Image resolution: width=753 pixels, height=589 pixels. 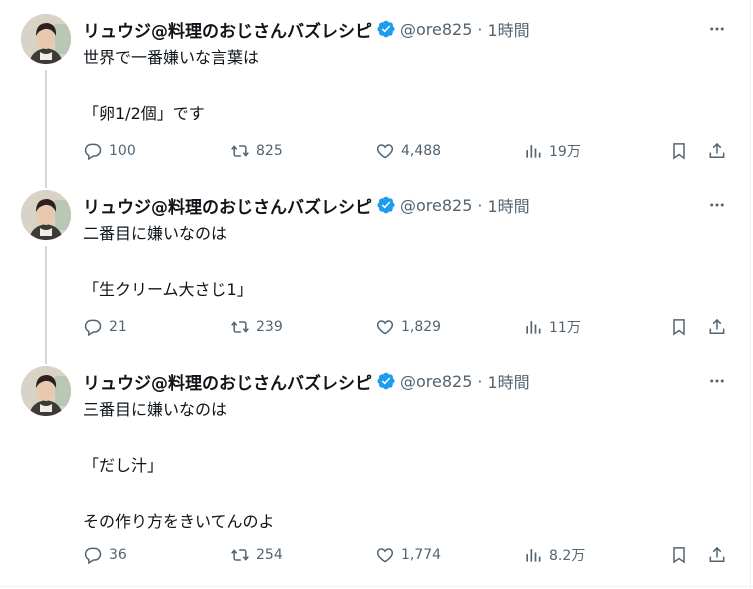 What do you see at coordinates (105, 327) in the screenshot?
I see `reply-button: 21` at bounding box center [105, 327].